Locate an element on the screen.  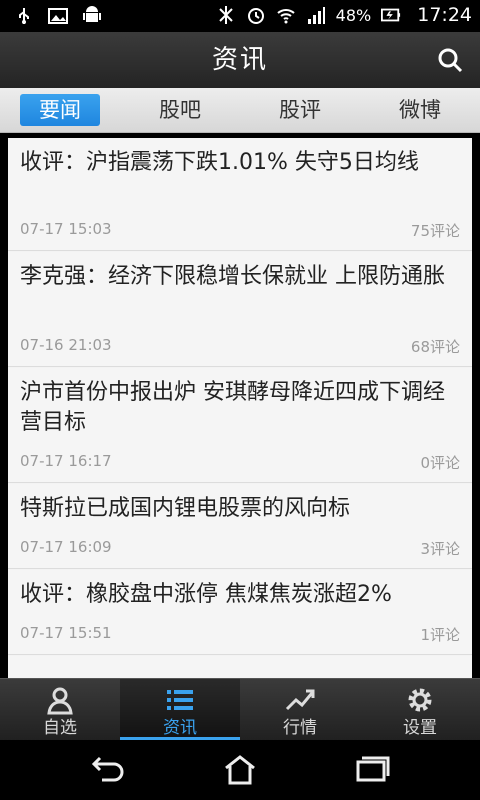
news-item-partial is located at coordinates (240, 667).